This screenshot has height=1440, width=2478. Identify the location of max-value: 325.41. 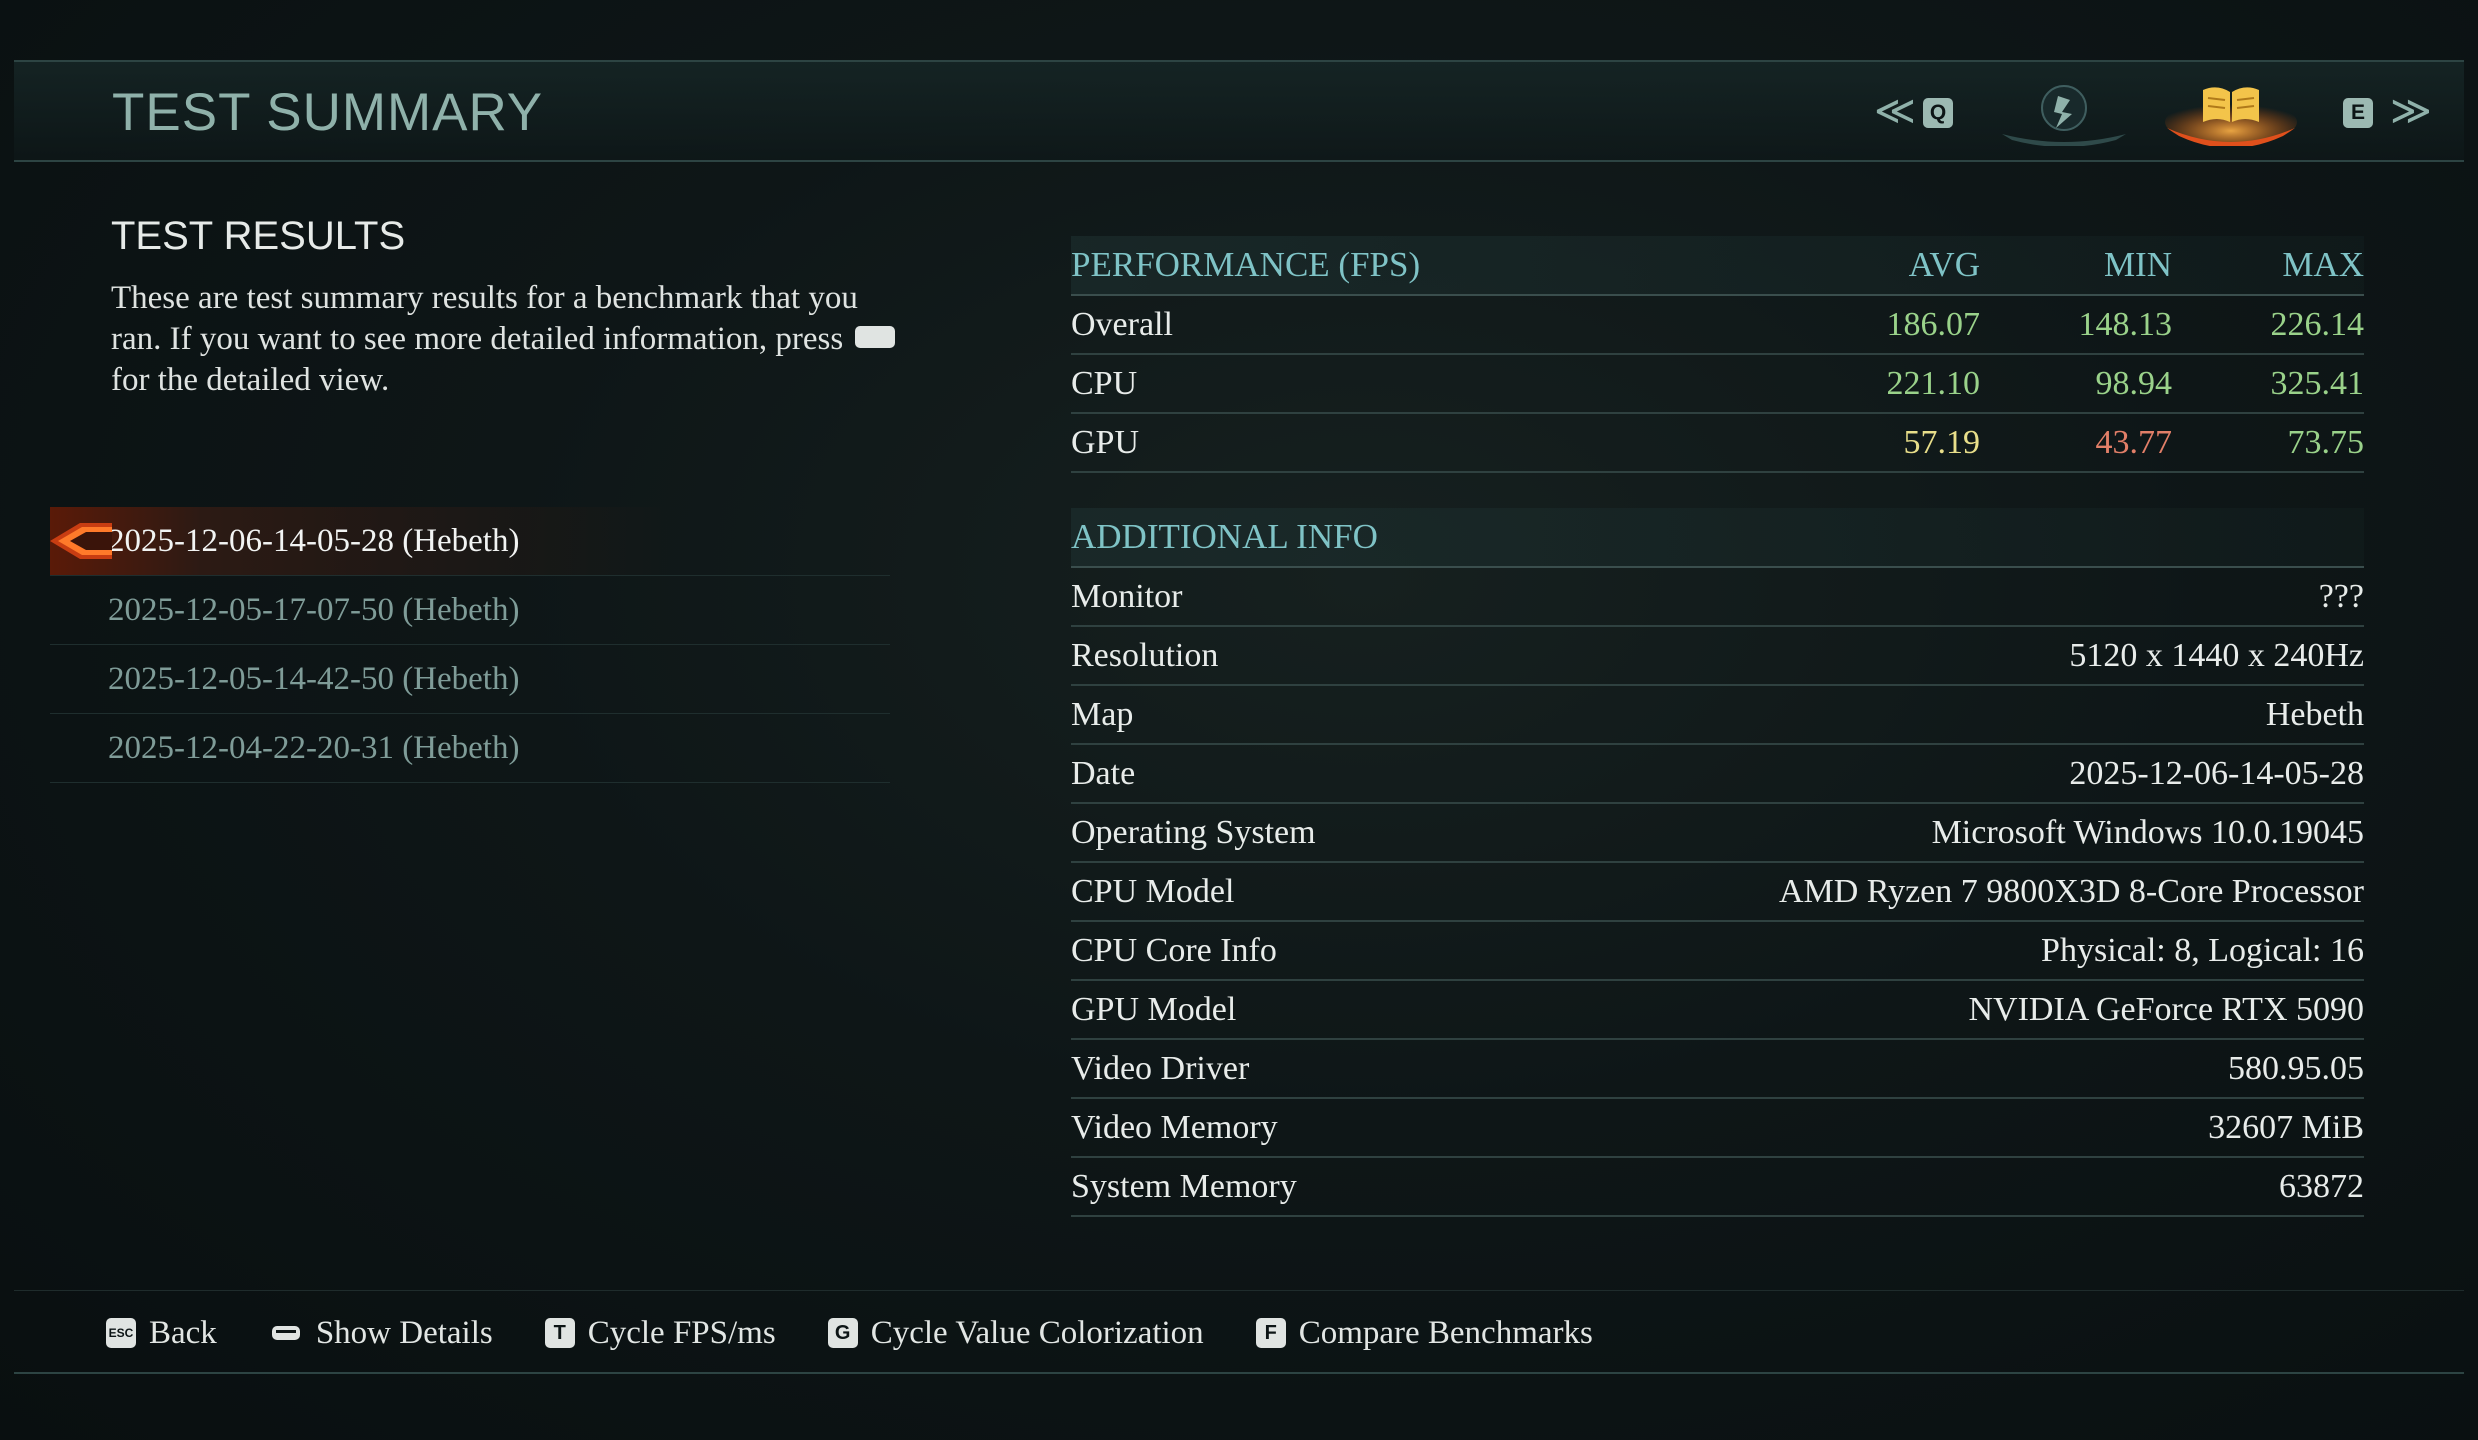
(2317, 383).